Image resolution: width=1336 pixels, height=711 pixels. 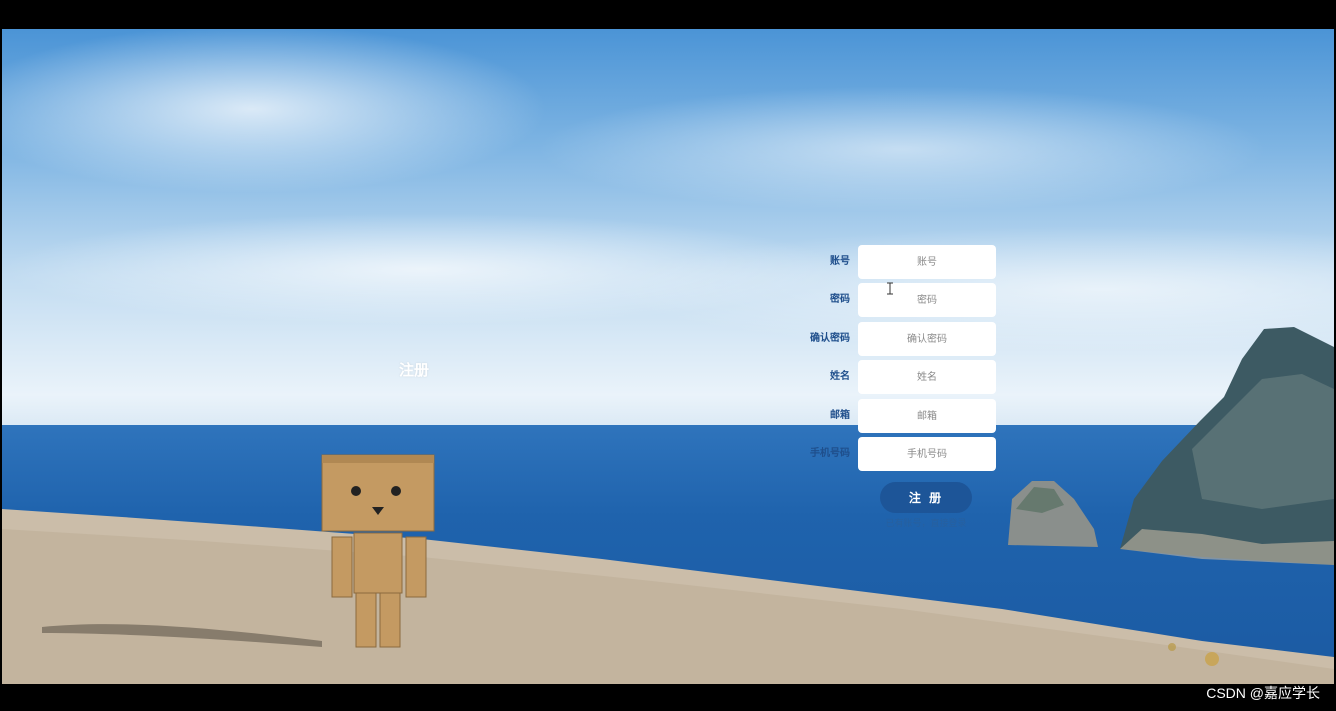 I want to click on email-row: 邮箱, so click(x=895, y=416).